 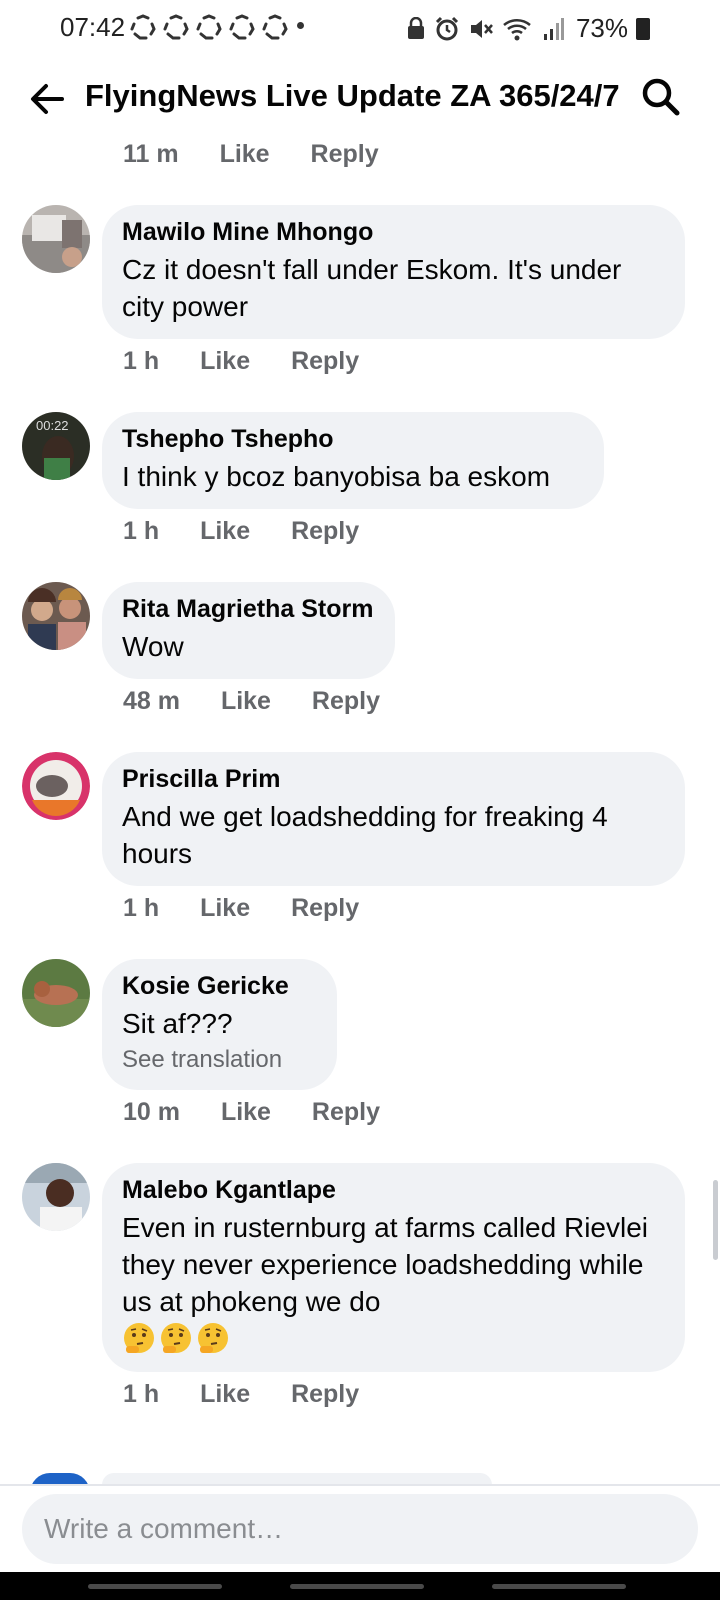 What do you see at coordinates (300, 25) in the screenshot?
I see `notification-dot-icon` at bounding box center [300, 25].